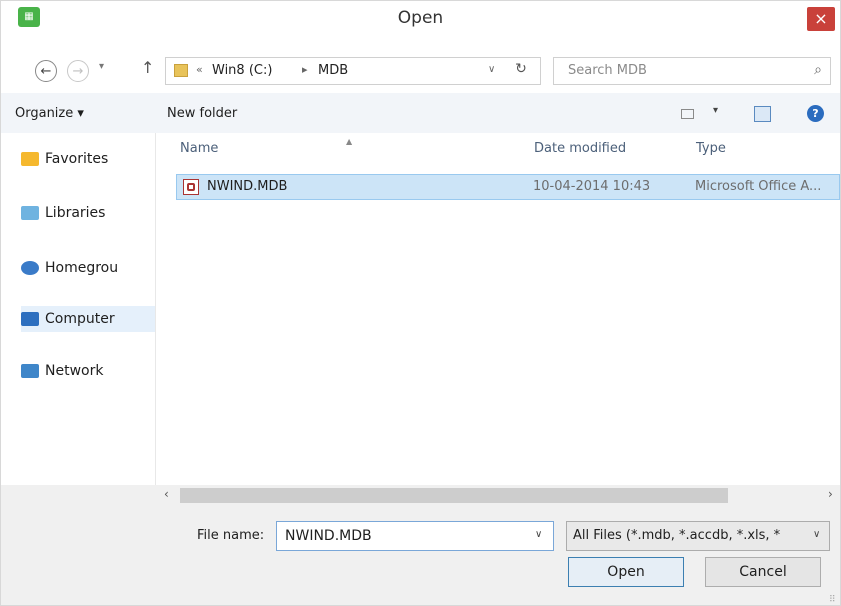 The image size is (841, 606). I want to click on preview-pane-icon, so click(762, 114).